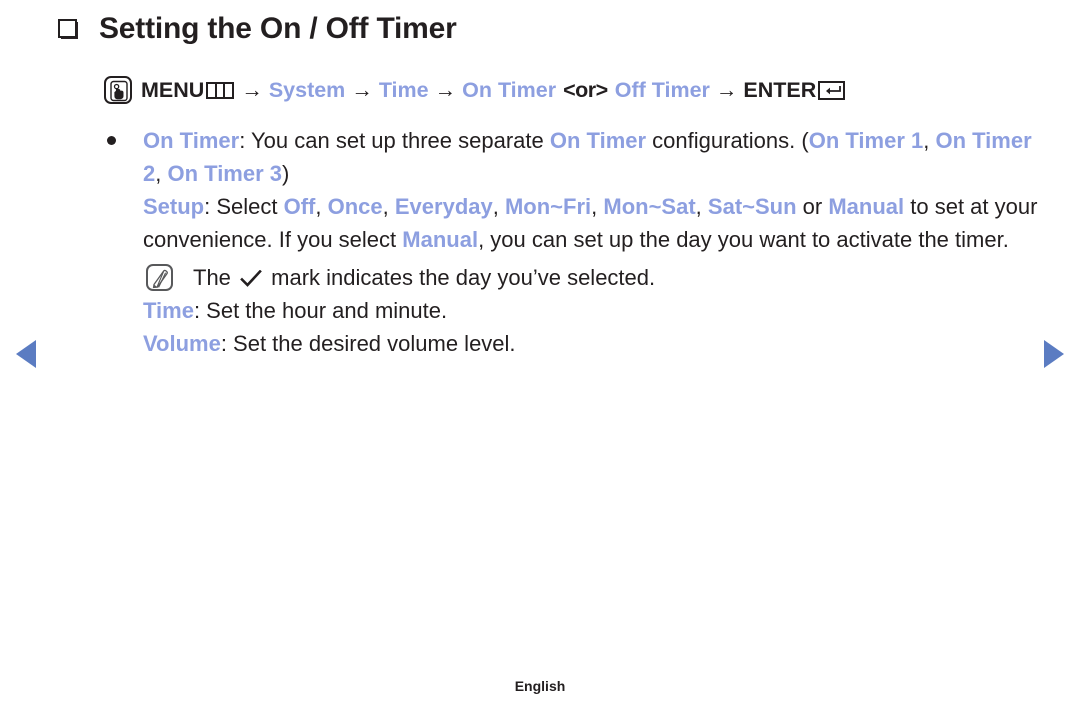 The width and height of the screenshot is (1080, 705). Describe the element at coordinates (118, 90) in the screenshot. I see `hand-press-button-icon` at that location.